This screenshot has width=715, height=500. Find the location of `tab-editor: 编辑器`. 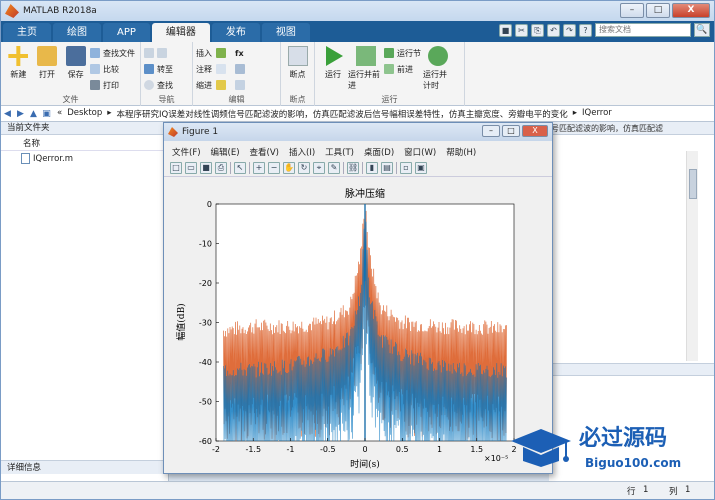

tab-editor: 编辑器 is located at coordinates (180, 32).